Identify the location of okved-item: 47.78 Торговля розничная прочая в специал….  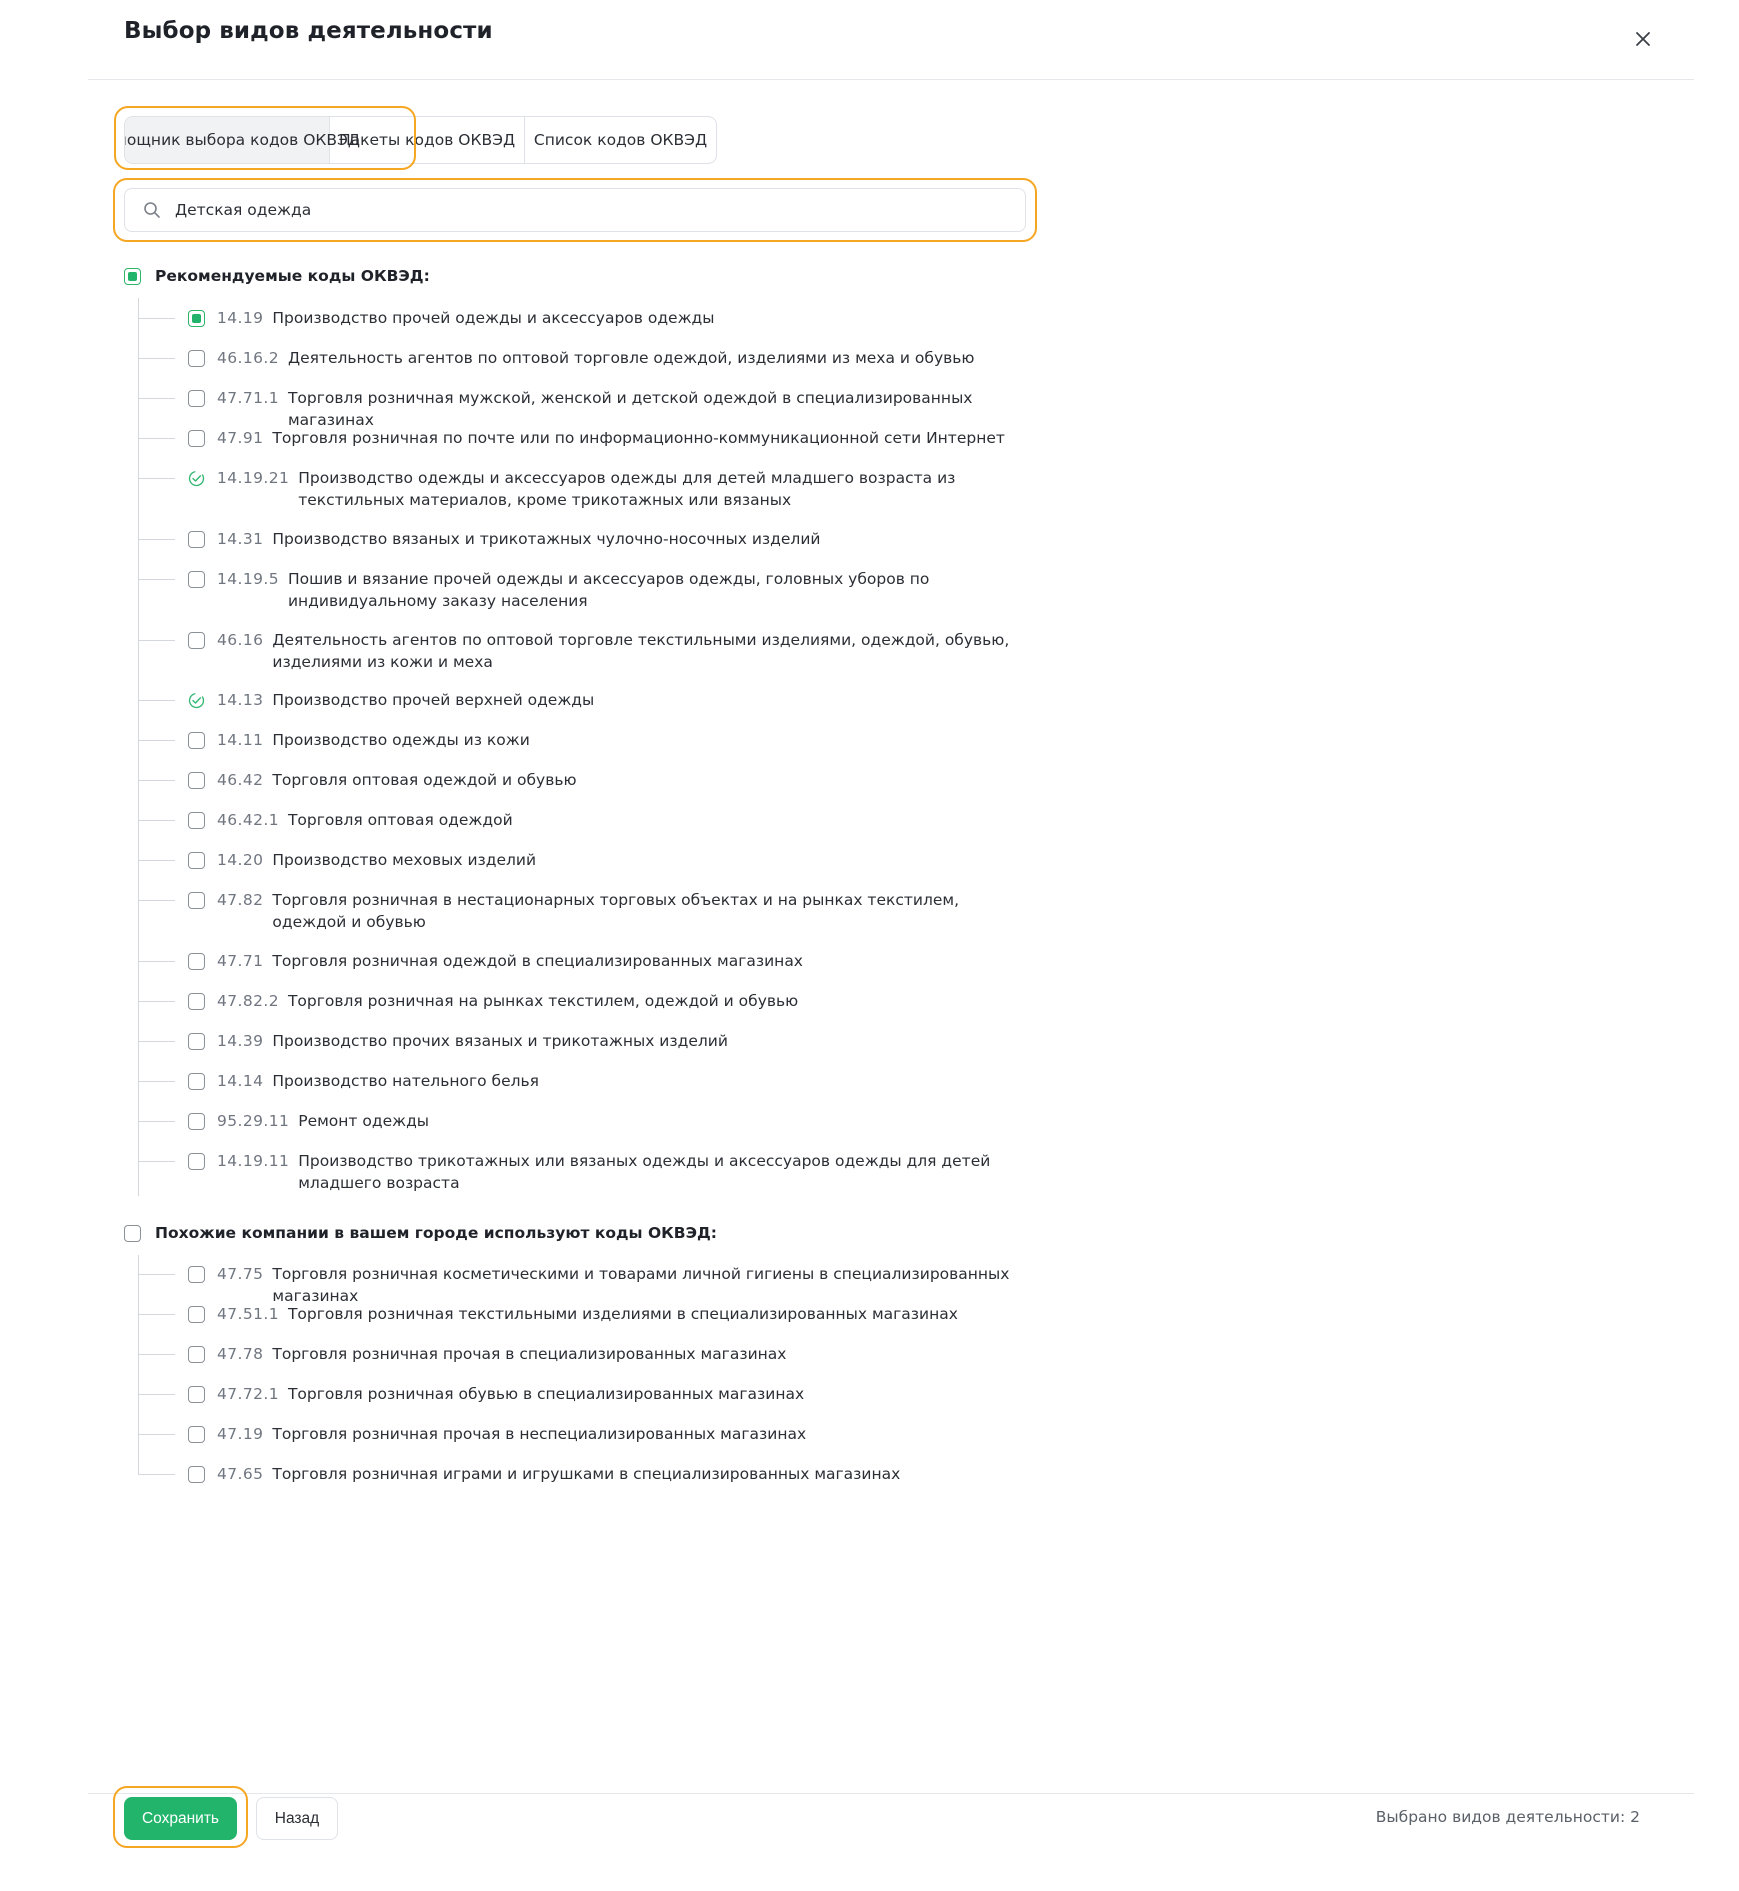
(615, 1354).